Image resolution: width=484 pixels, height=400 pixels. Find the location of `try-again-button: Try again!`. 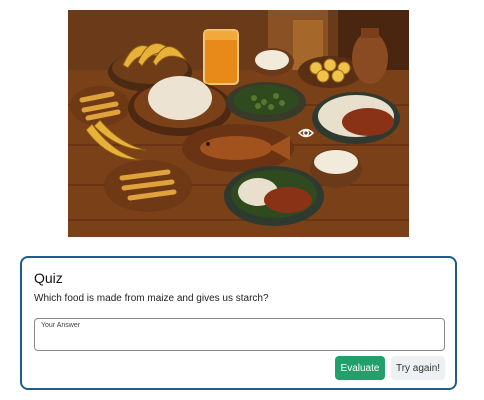

try-again-button: Try again! is located at coordinates (418, 368).